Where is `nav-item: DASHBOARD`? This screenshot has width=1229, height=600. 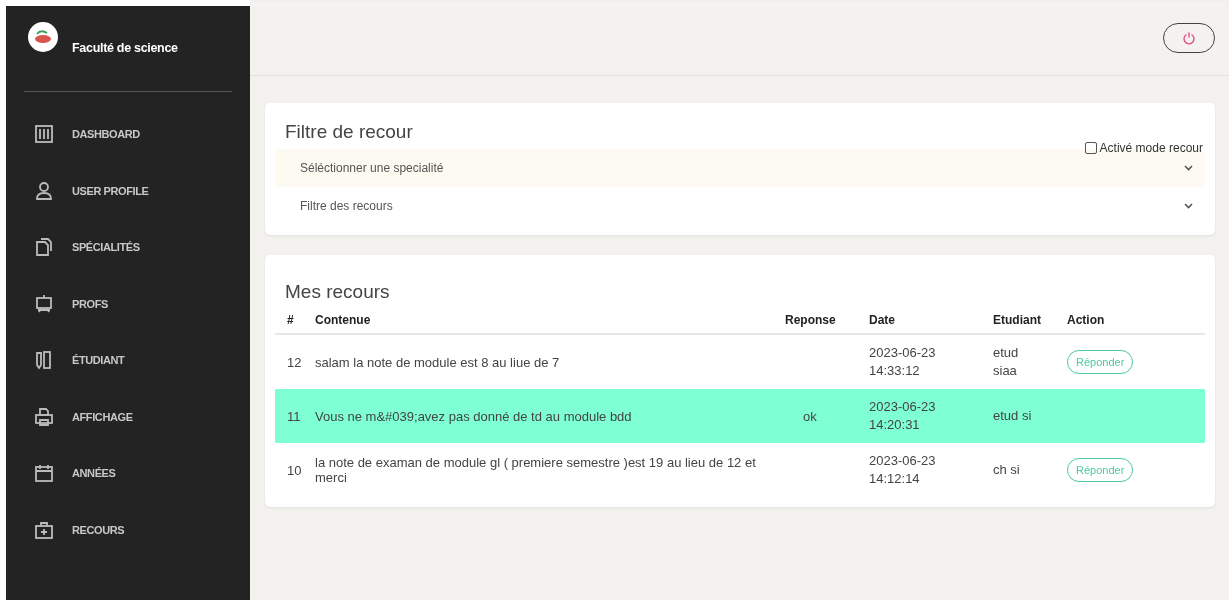
nav-item: DASHBOARD is located at coordinates (128, 134).